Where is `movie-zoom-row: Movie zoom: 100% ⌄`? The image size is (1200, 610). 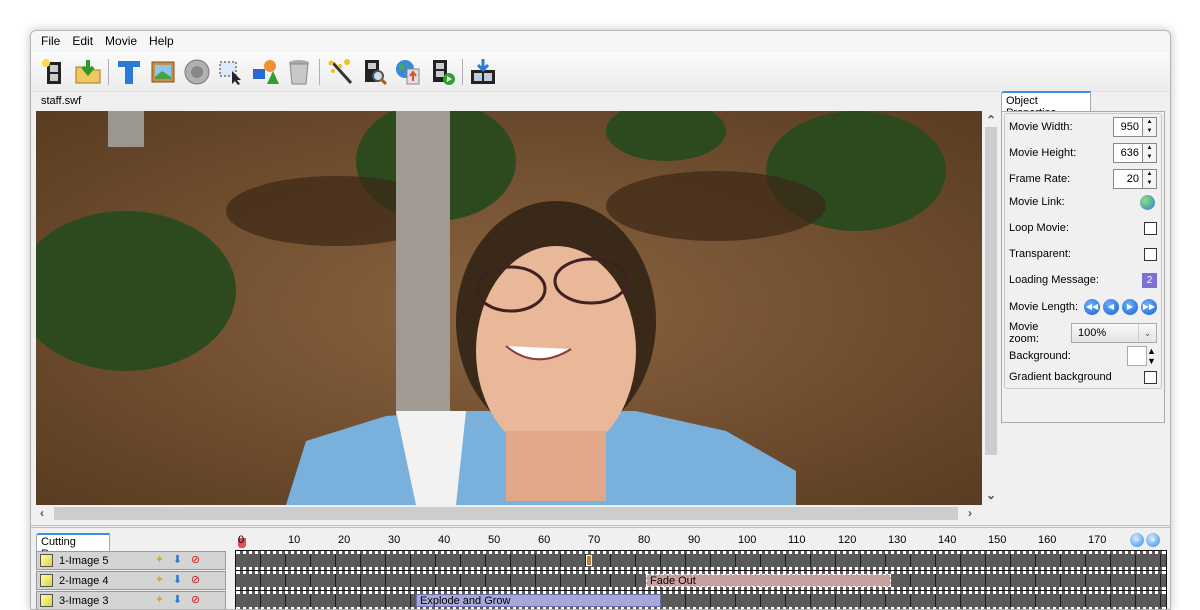
movie-zoom-row: Movie zoom: 100% ⌄ is located at coordinates (1083, 333).